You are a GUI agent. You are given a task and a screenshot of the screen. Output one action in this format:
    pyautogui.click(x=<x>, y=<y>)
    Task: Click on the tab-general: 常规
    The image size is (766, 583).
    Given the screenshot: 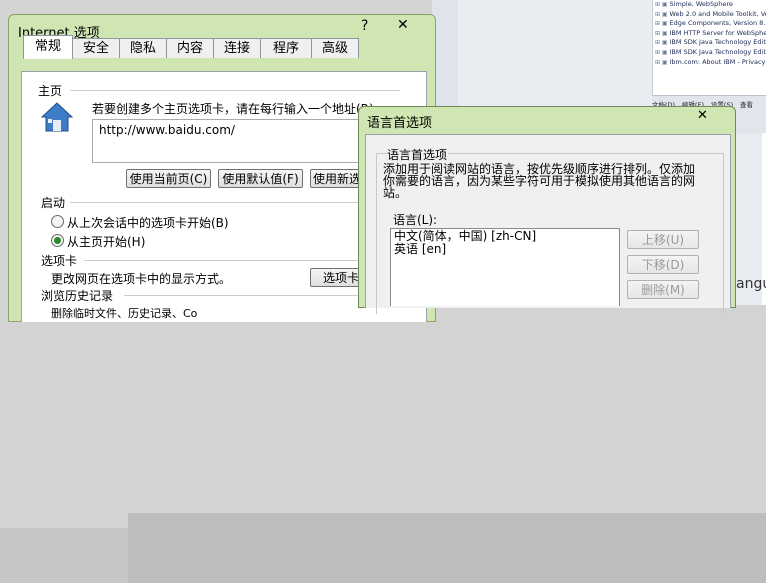 What is the action you would take?
    pyautogui.click(x=48, y=47)
    